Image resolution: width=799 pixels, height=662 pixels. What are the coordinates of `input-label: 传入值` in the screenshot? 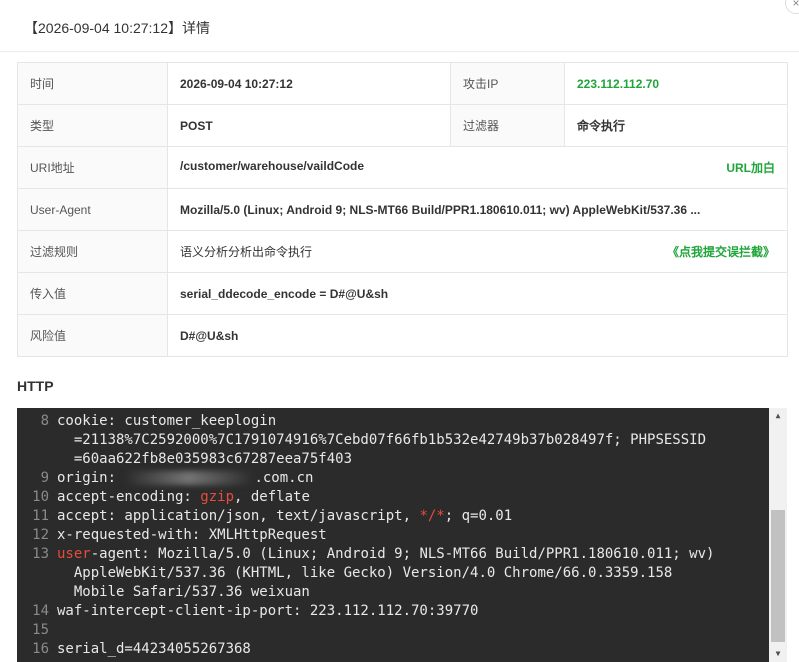 It's located at (92, 293).